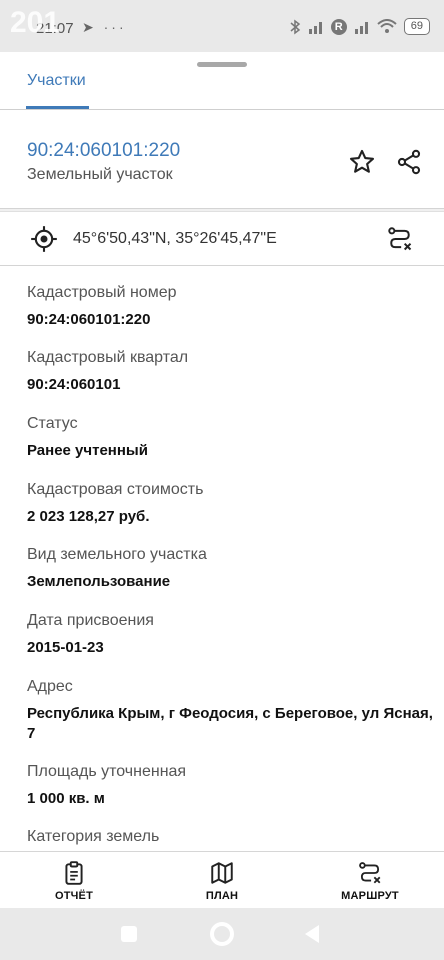 This screenshot has height=960, width=444. Describe the element at coordinates (338, 26) in the screenshot. I see `roaming-icon: R` at that location.